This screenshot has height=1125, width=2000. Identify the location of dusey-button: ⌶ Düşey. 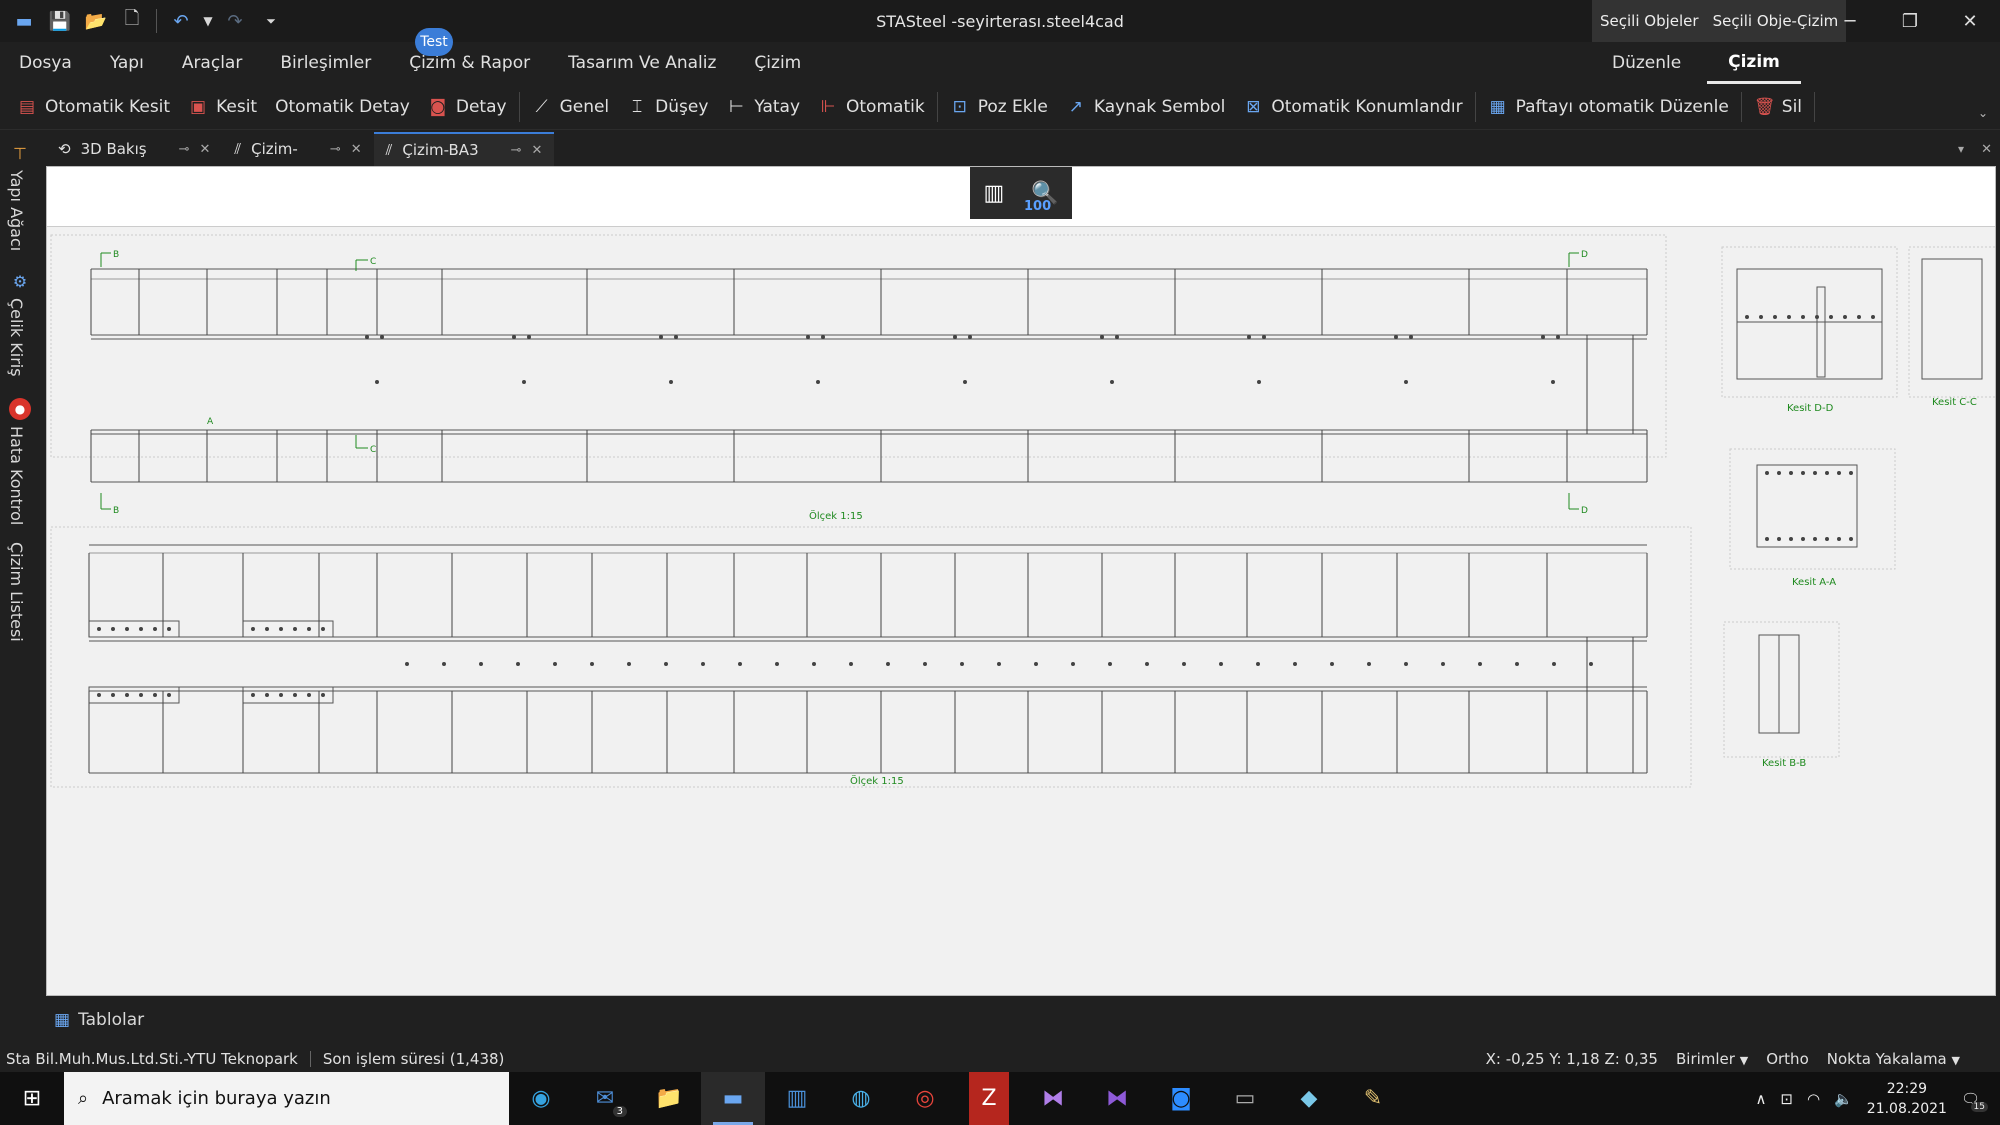
(667, 107).